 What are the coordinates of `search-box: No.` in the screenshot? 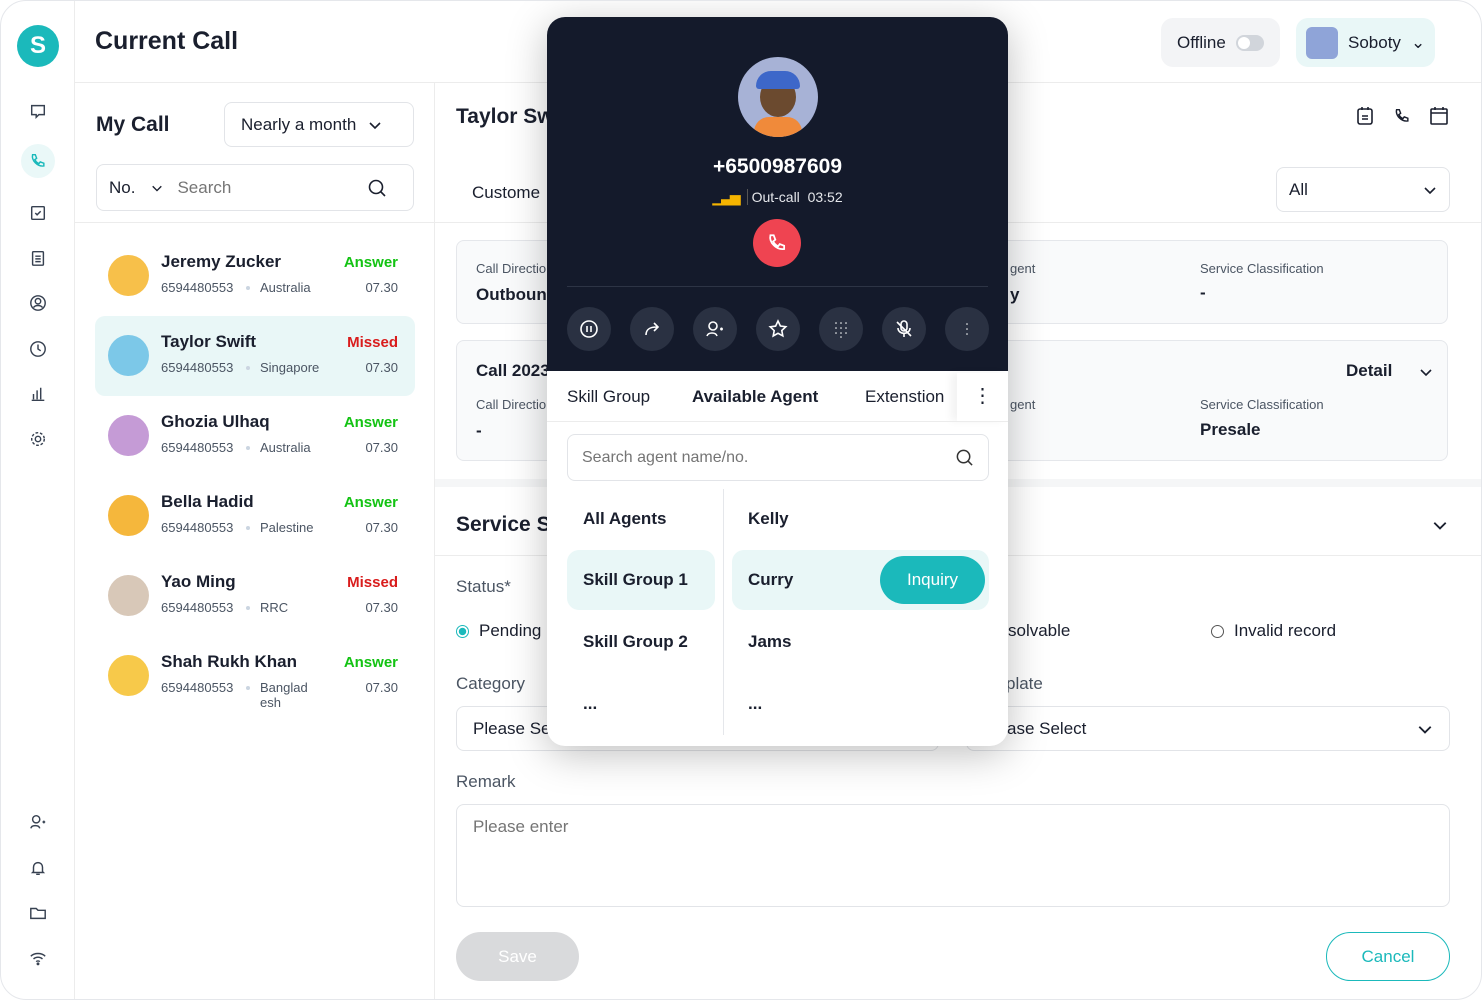 It's located at (255, 187).